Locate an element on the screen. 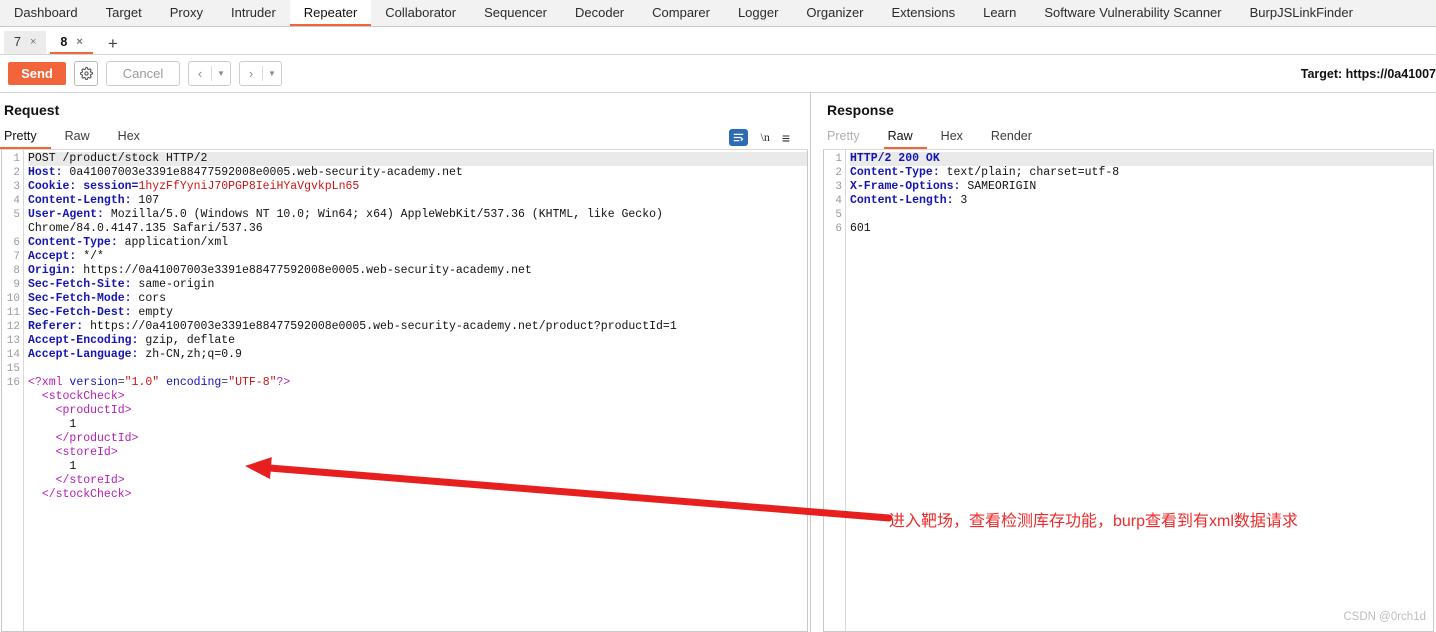 The height and width of the screenshot is (632, 1436). nav-tab-label: BurpJSLinkFinder is located at coordinates (1301, 12).